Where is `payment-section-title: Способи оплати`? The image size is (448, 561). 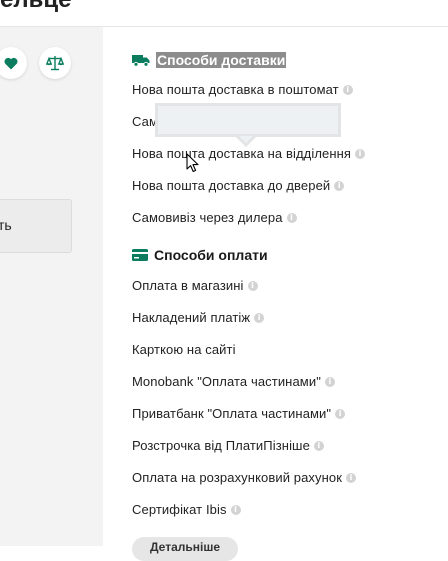
payment-section-title: Способи оплати is located at coordinates (200, 255).